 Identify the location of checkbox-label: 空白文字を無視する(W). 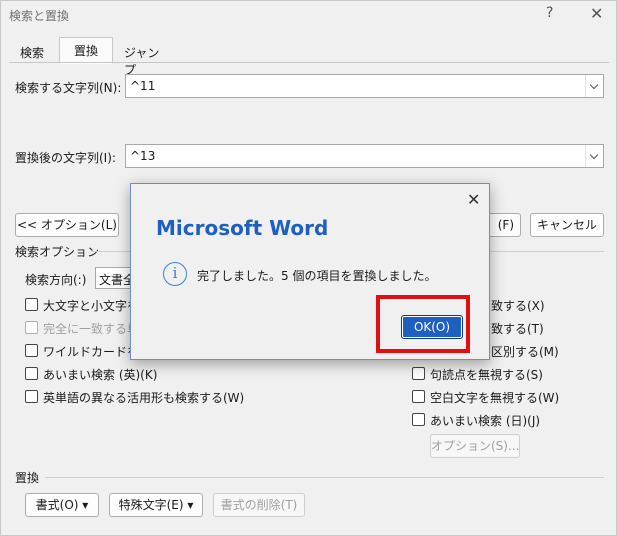
(495, 398).